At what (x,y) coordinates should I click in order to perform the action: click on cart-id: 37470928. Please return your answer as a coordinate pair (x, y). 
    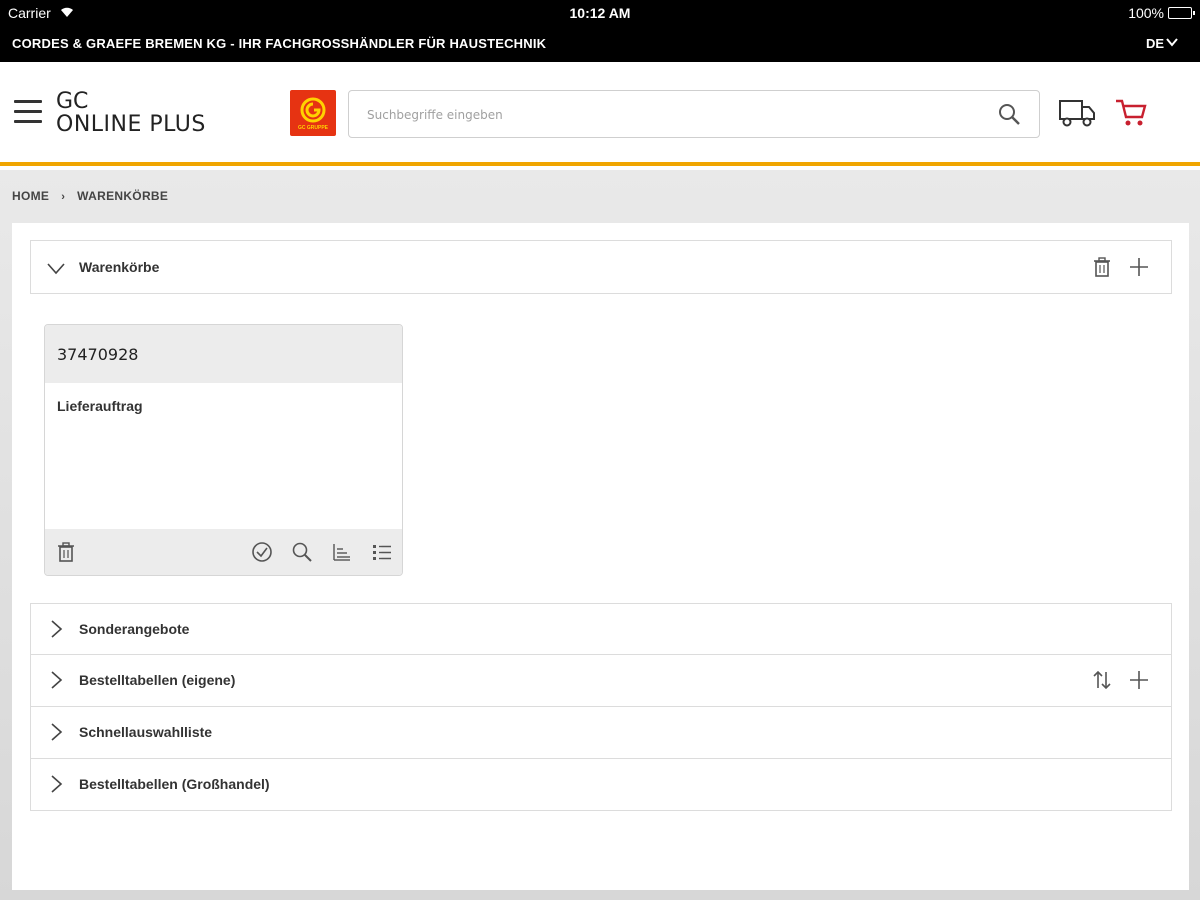
    Looking at the image, I should click on (98, 354).